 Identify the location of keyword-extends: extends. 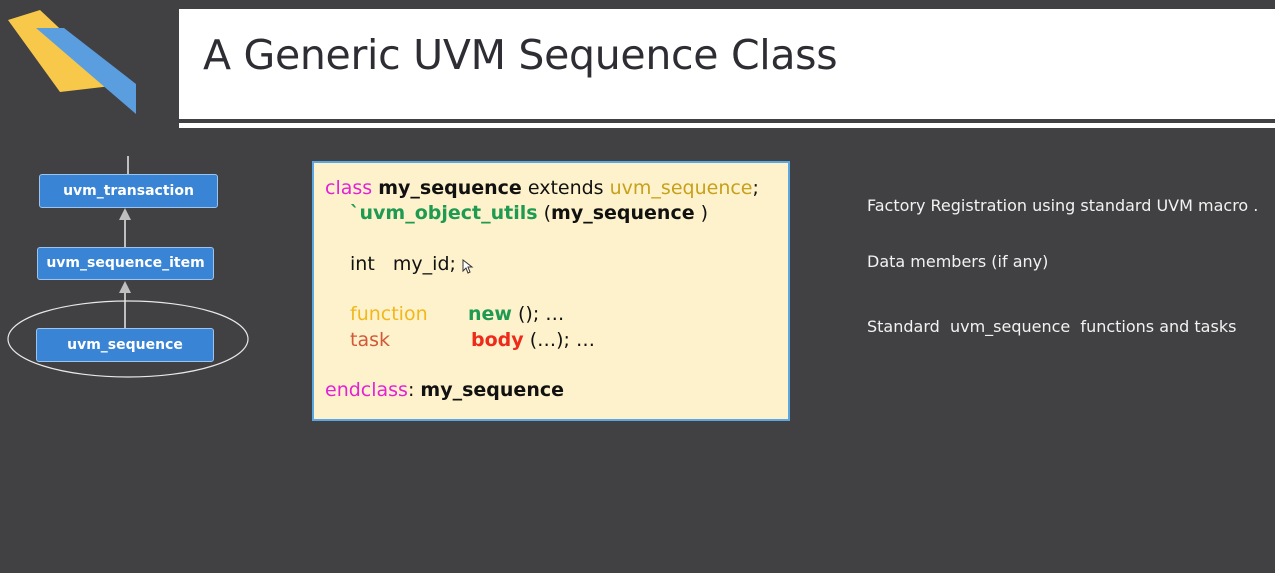
(565, 188).